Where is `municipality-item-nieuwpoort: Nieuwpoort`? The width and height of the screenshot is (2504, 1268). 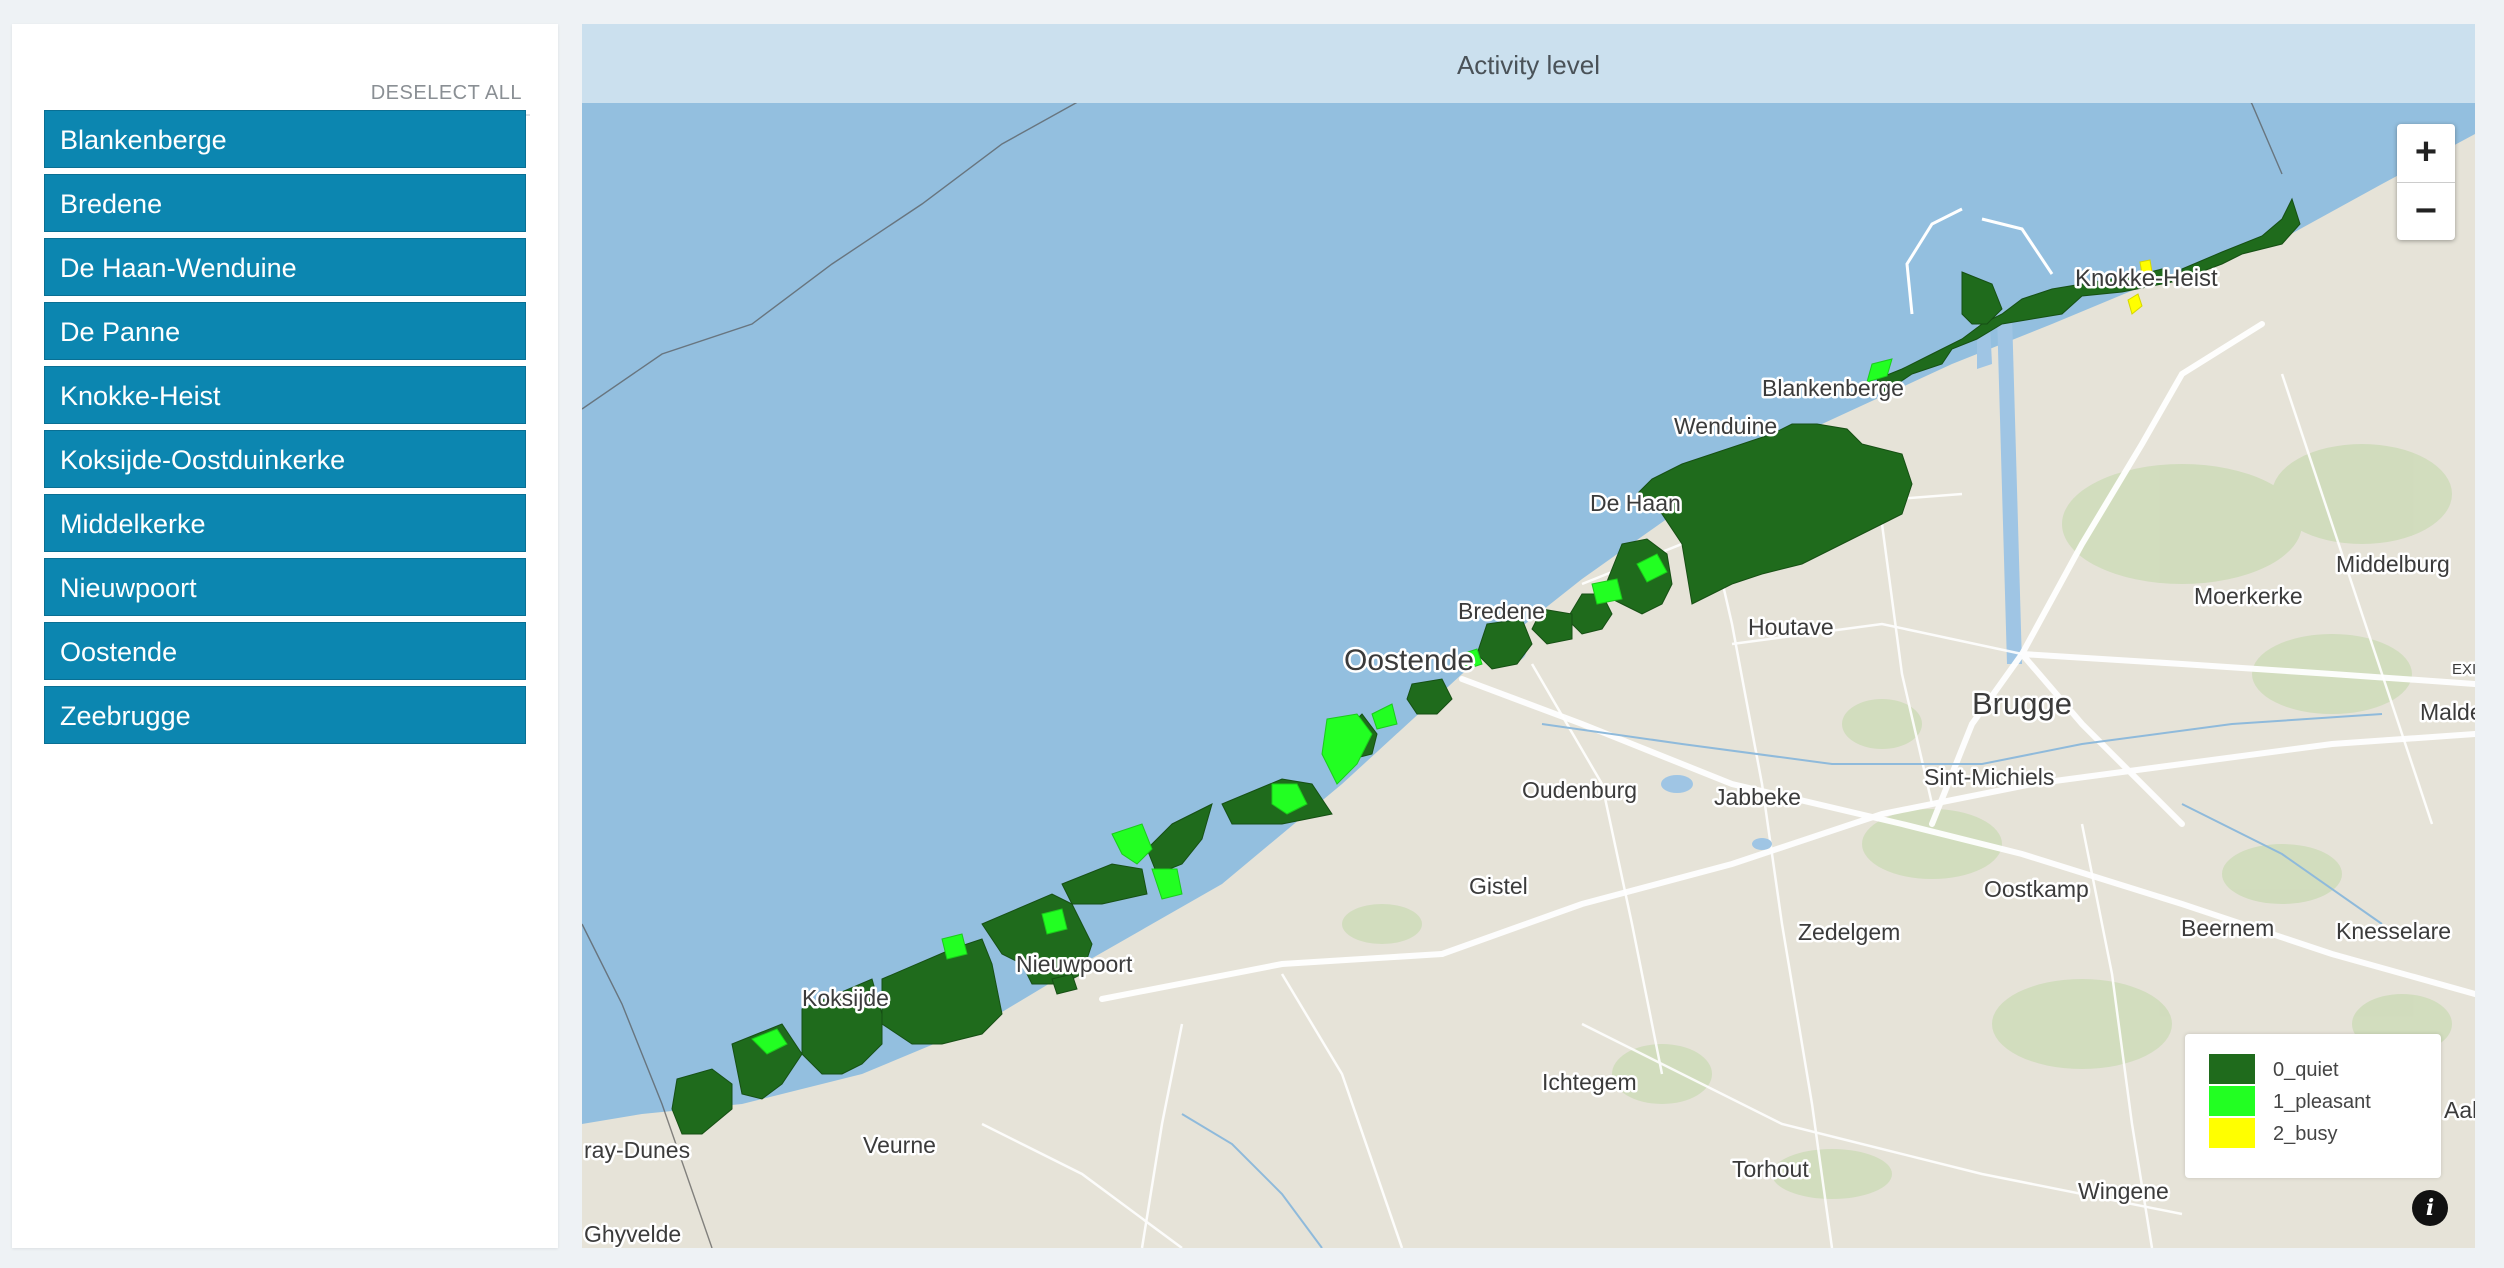
municipality-item-nieuwpoort: Nieuwpoort is located at coordinates (285, 587).